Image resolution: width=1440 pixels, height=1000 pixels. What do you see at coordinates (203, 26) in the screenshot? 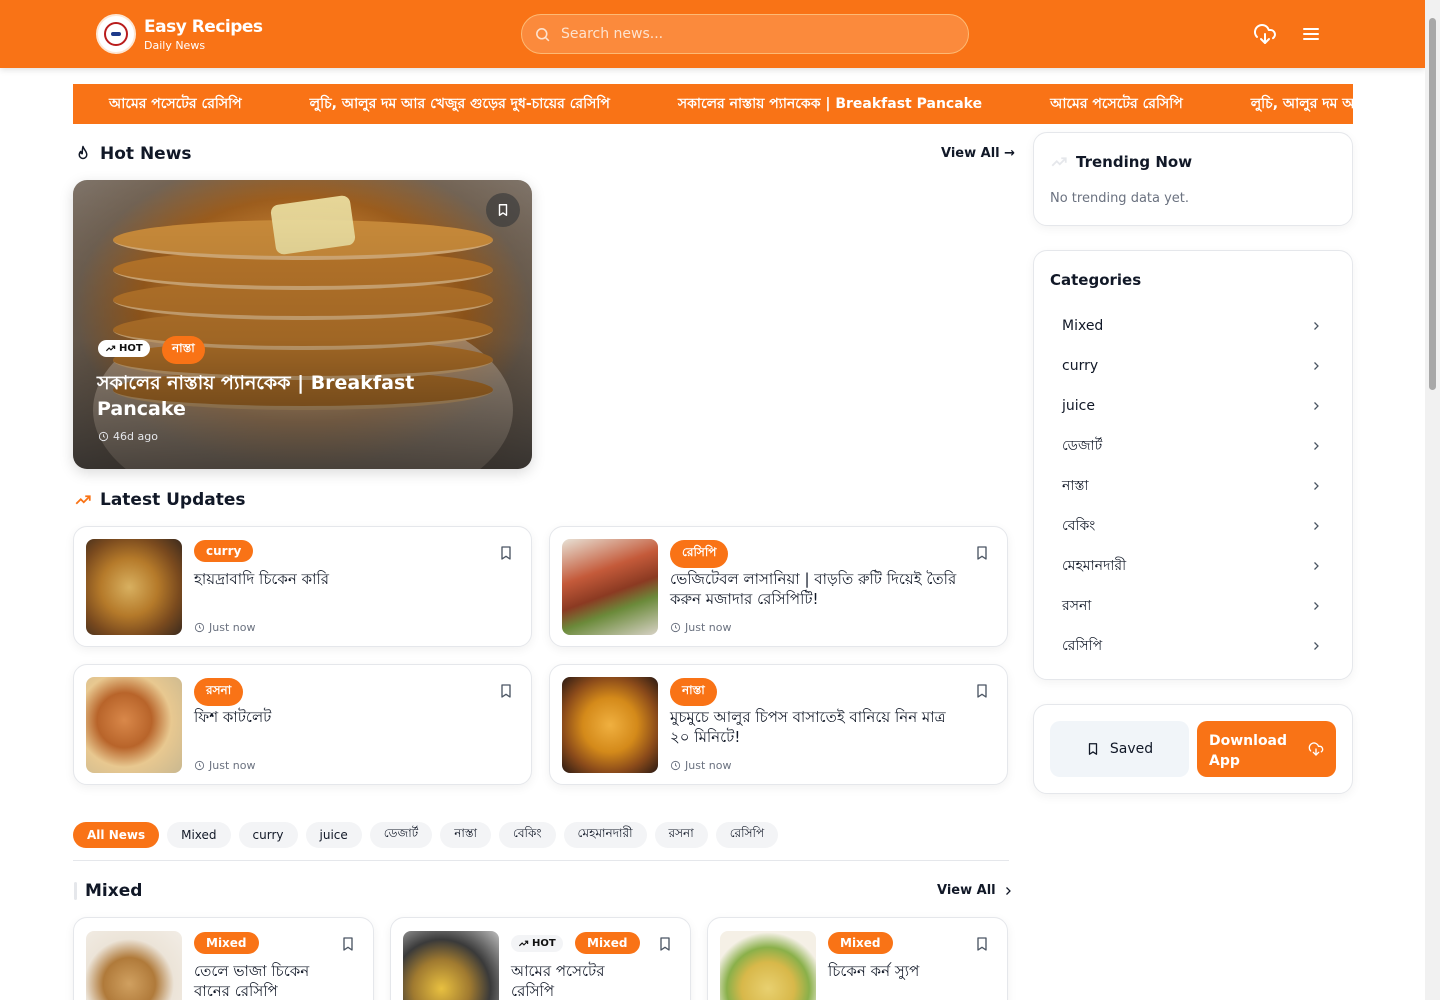
I see `brand-title: Easy Recipes` at bounding box center [203, 26].